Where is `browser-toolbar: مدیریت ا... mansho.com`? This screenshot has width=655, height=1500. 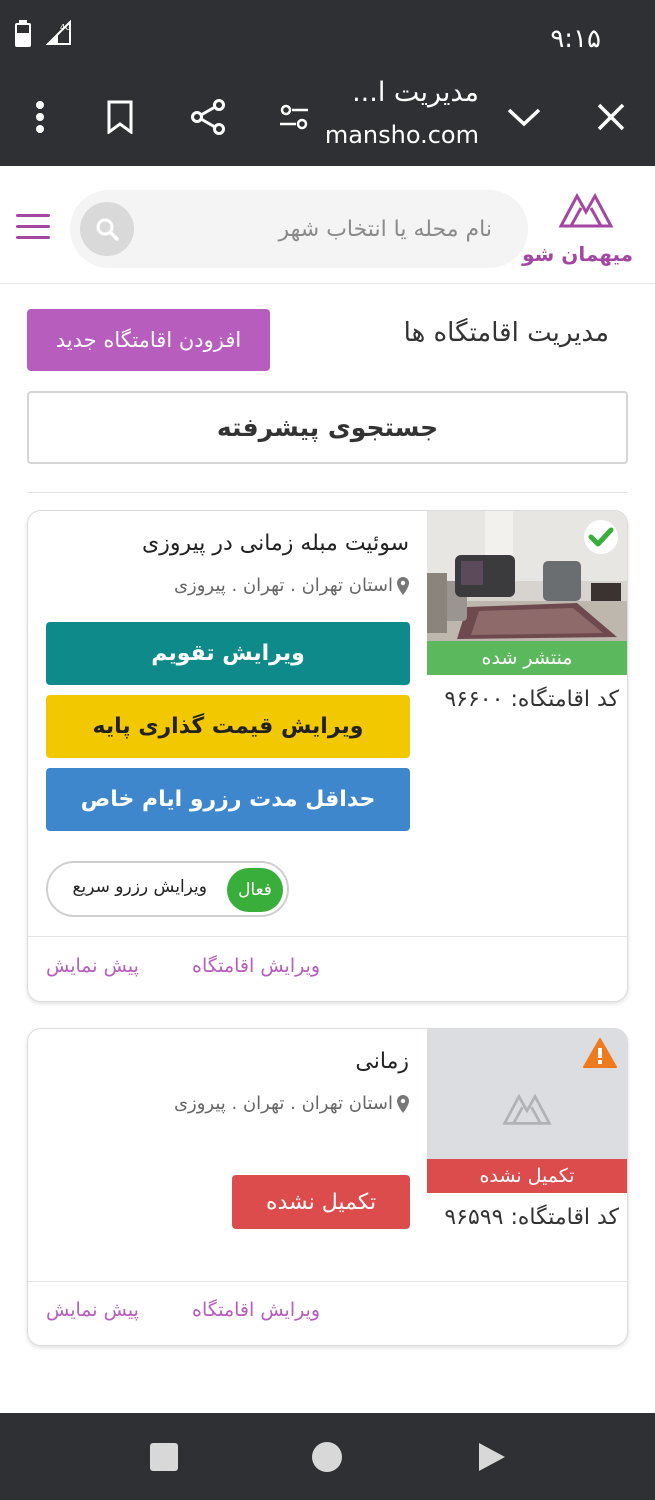
browser-toolbar: مدیریت ا... mansho.com is located at coordinates (327, 120).